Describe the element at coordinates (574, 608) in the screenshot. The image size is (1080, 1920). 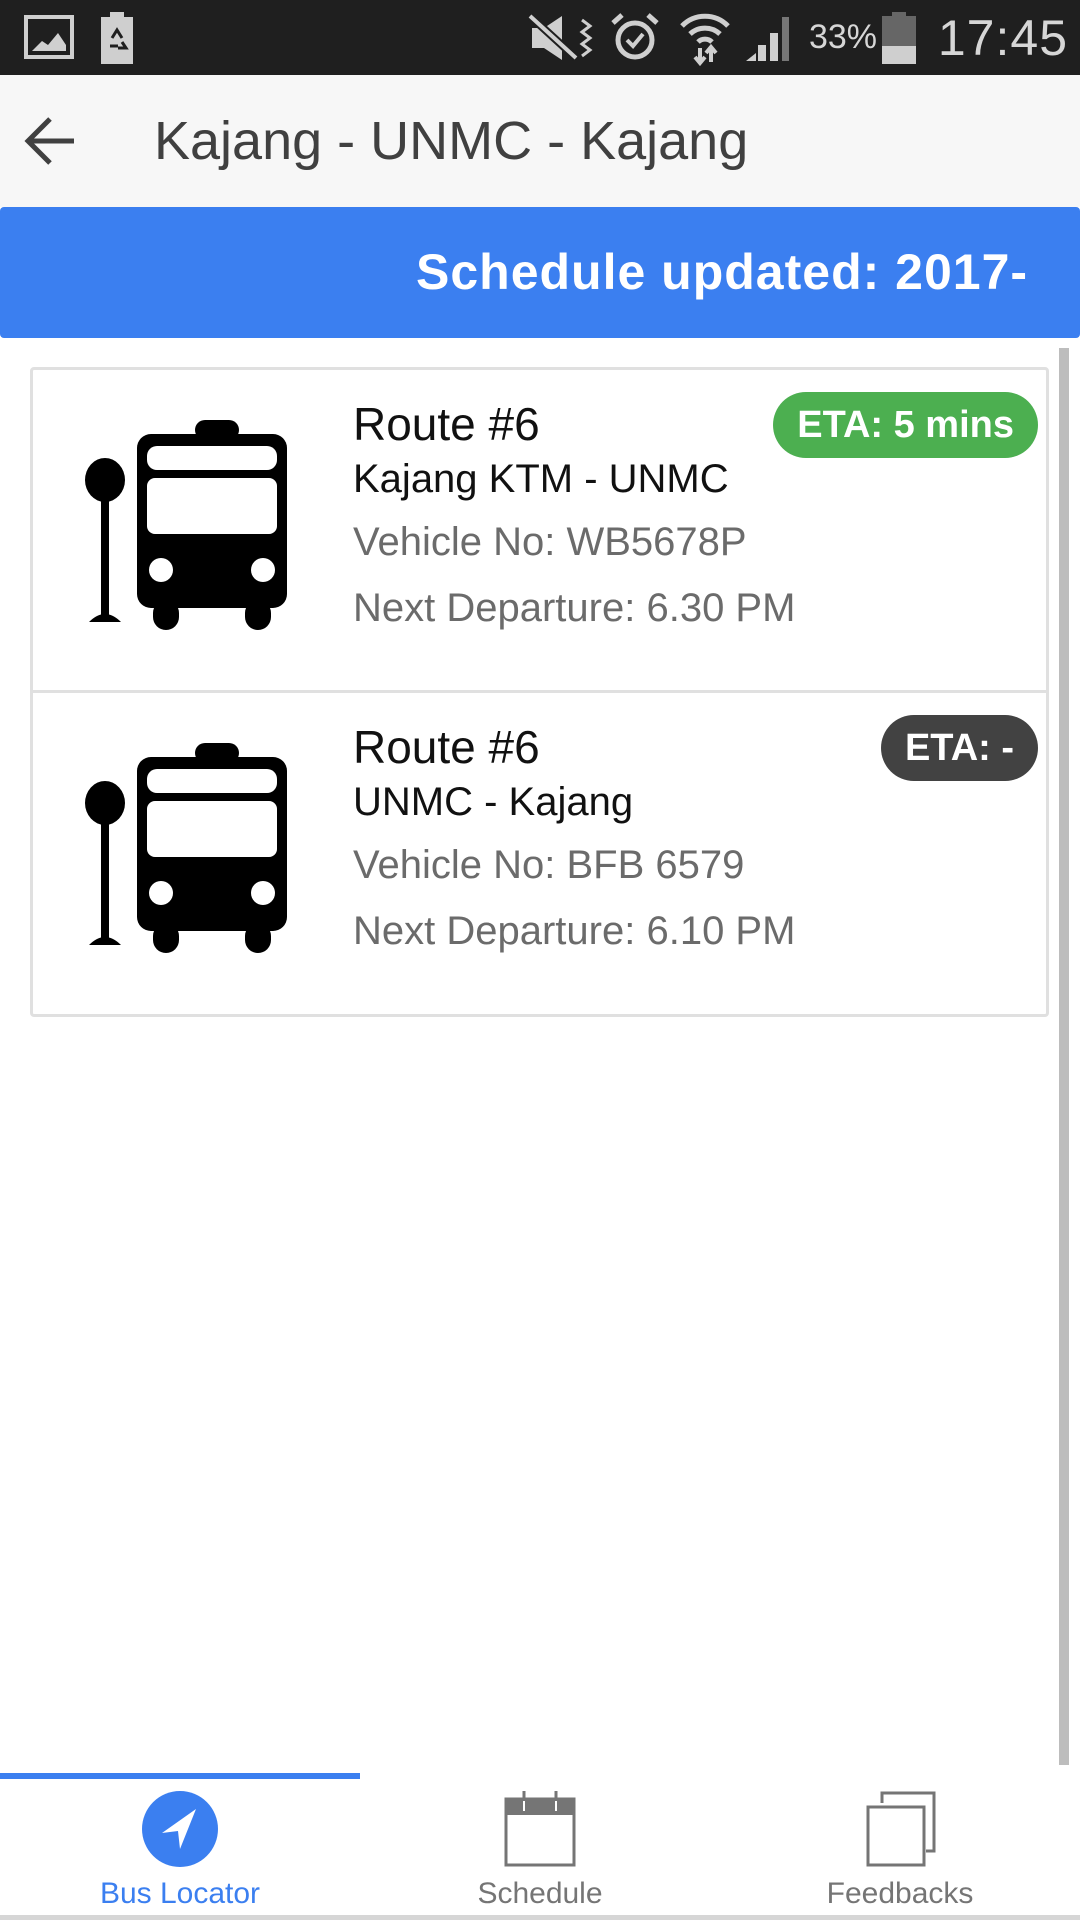
I see `next-departure: Next Departure: 6.30 PM` at that location.